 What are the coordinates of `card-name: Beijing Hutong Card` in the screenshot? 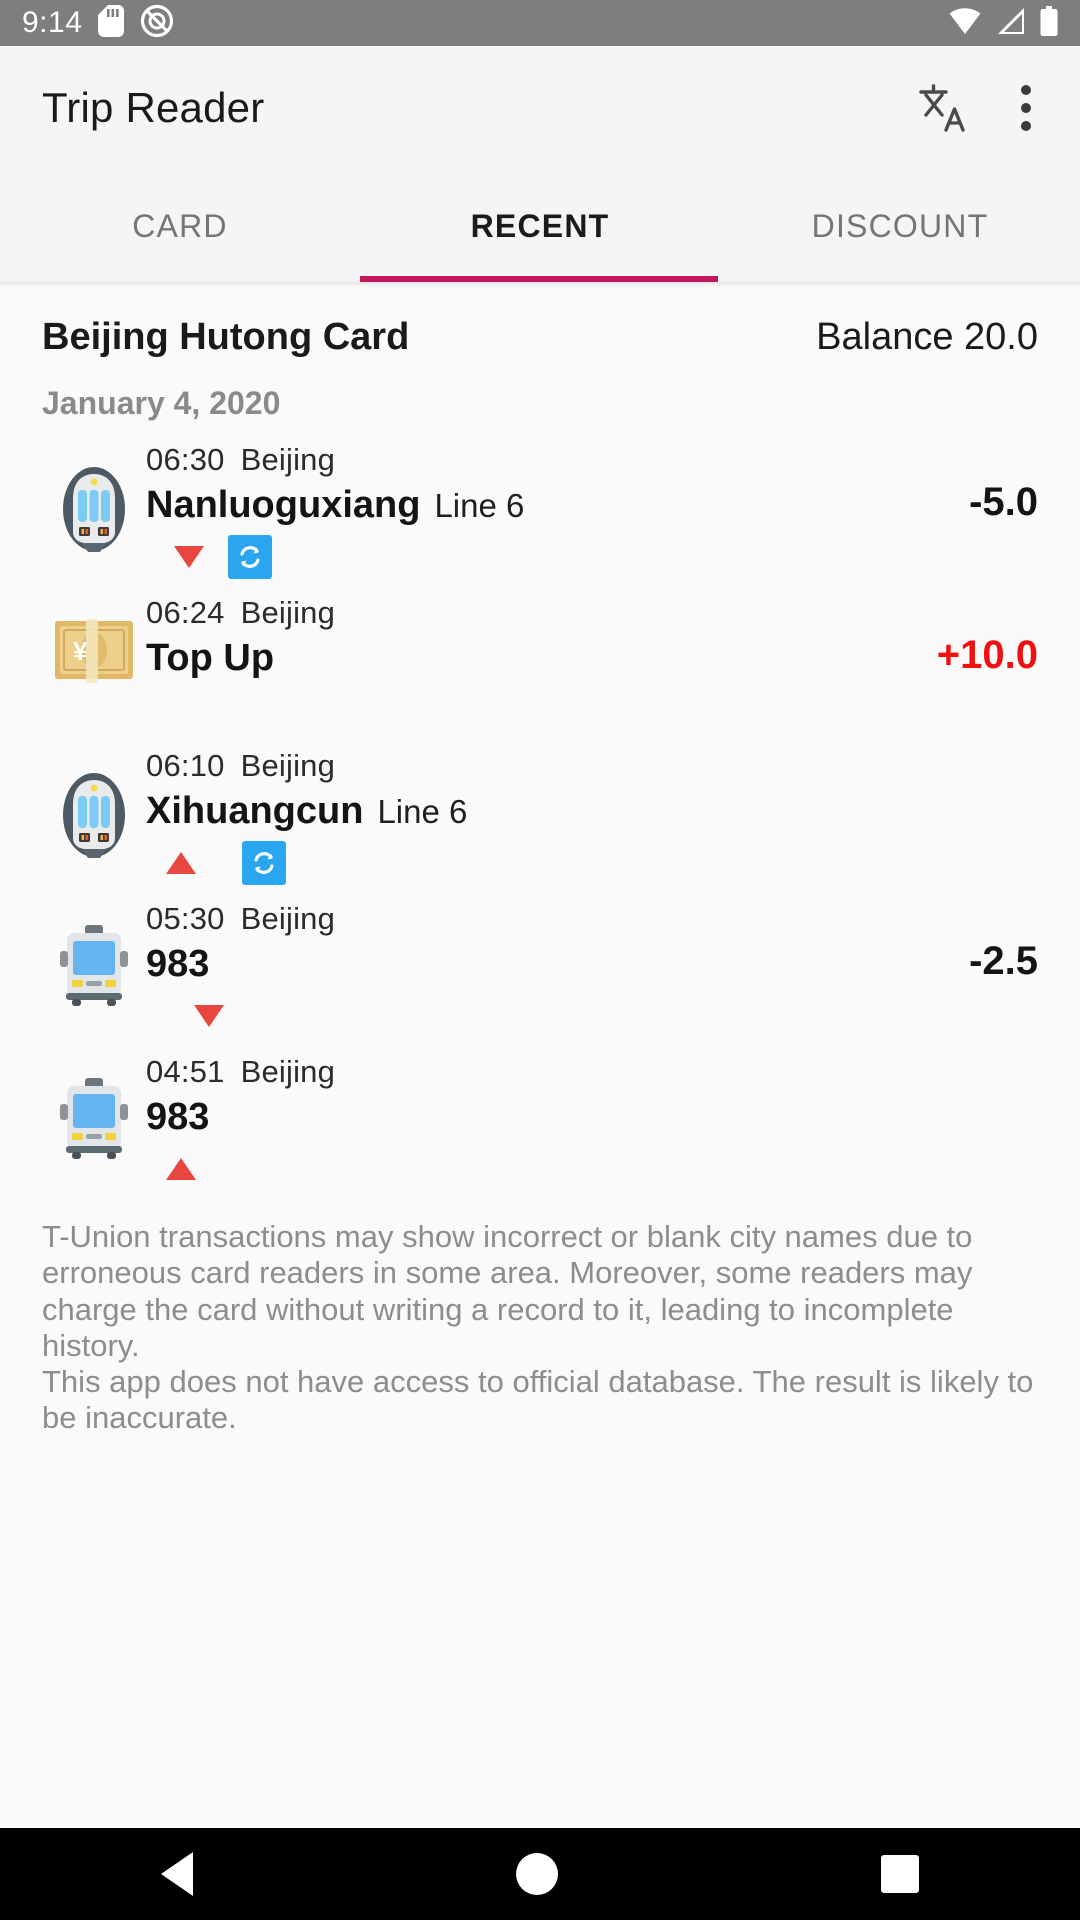 It's located at (226, 337).